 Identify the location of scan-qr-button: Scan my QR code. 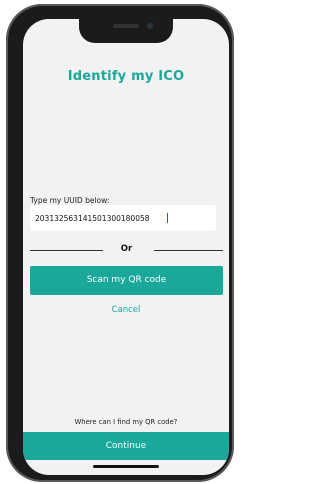
(126, 280).